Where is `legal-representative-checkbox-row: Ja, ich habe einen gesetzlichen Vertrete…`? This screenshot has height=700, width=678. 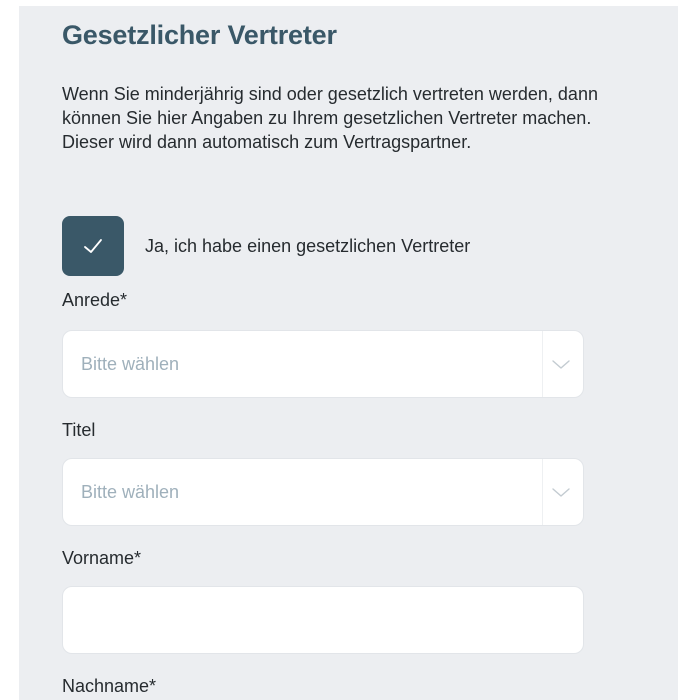
legal-representative-checkbox-row: Ja, ich habe einen gesetzlichen Vertrete… is located at coordinates (266, 246).